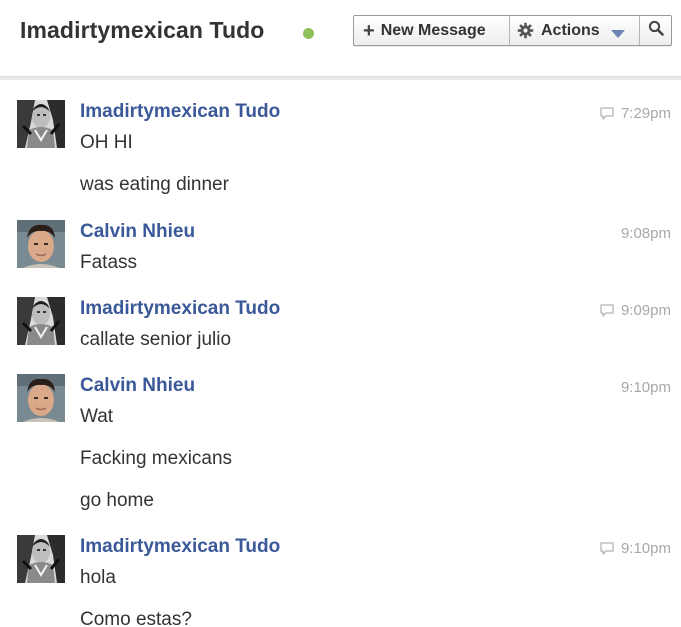 This screenshot has height=627, width=681. I want to click on conversation-title: Imadirtymexican Tudo, so click(142, 30).